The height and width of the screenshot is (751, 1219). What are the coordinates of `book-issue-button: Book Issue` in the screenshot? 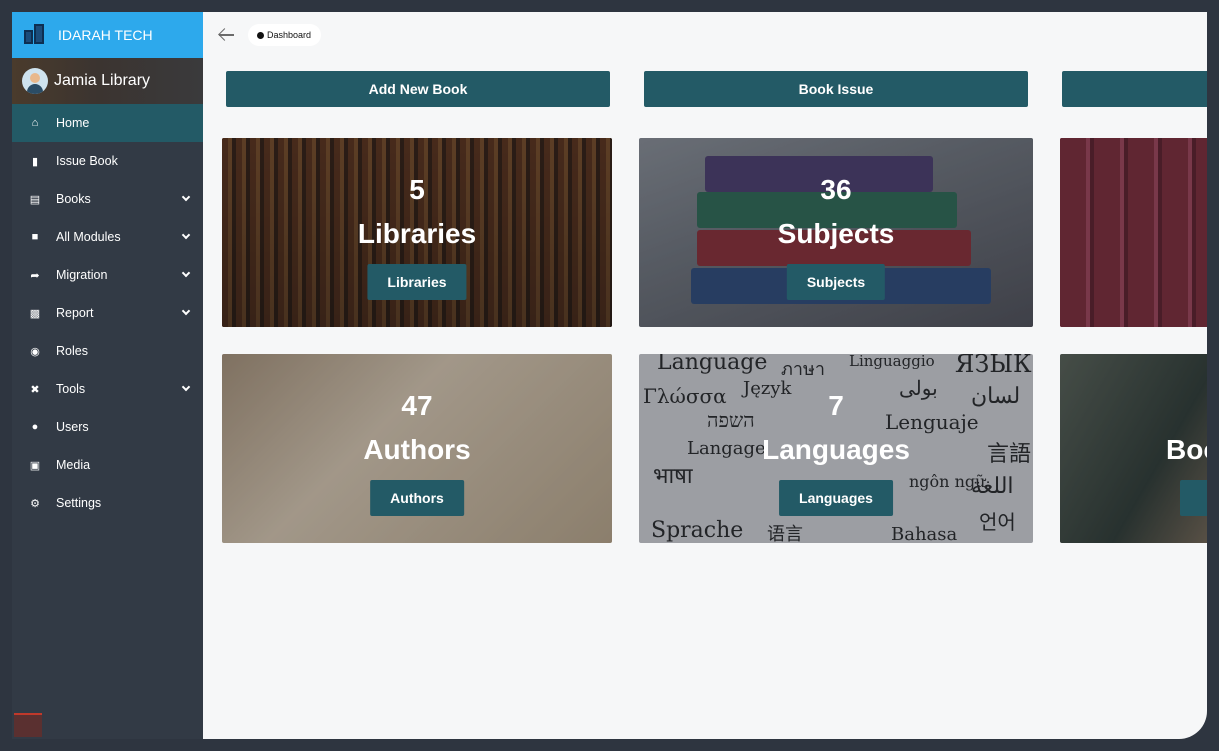 It's located at (836, 89).